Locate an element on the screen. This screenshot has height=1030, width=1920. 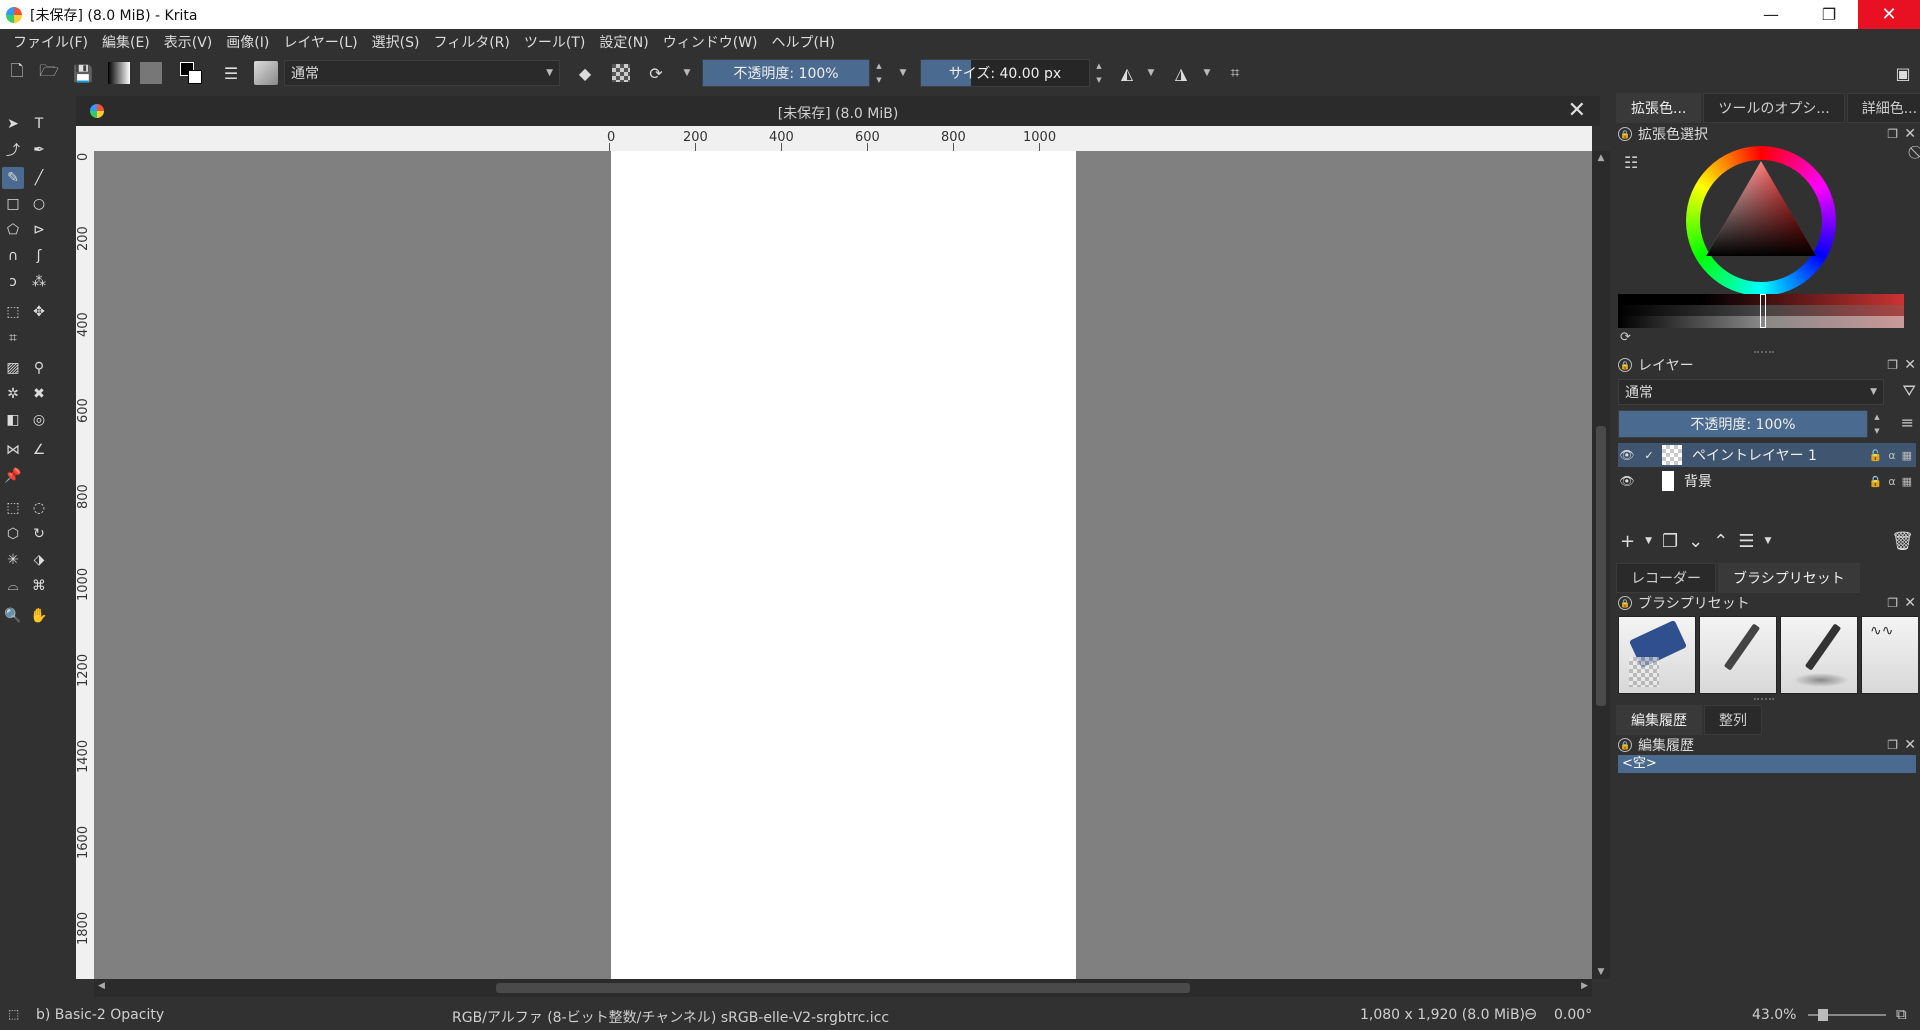
filter-icon: ⛛ is located at coordinates (1909, 391).